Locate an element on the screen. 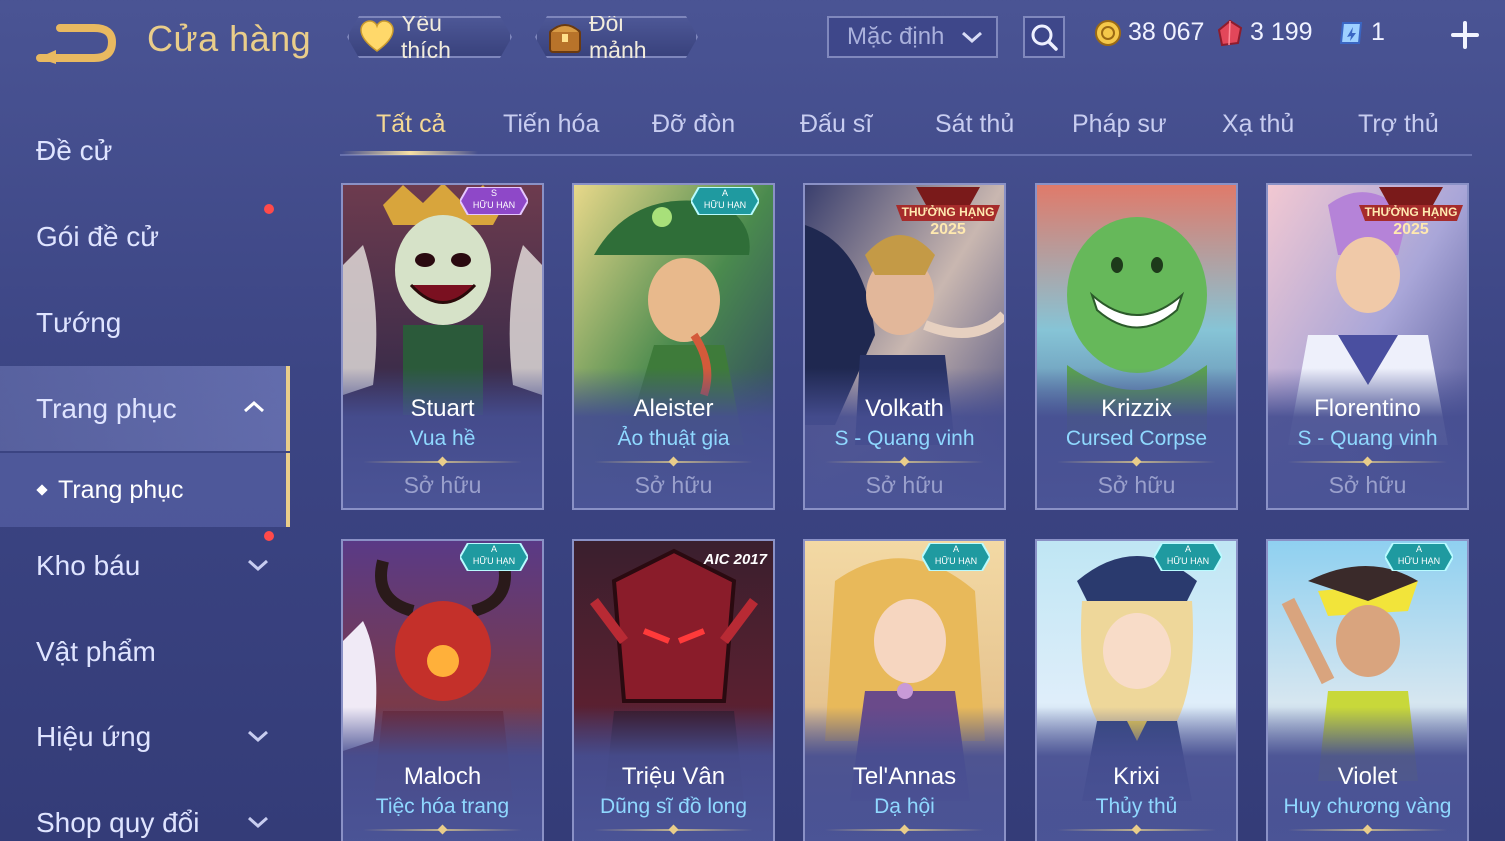 The width and height of the screenshot is (1505, 841). sidebar-item-label: Gói đề cử is located at coordinates (98, 236).